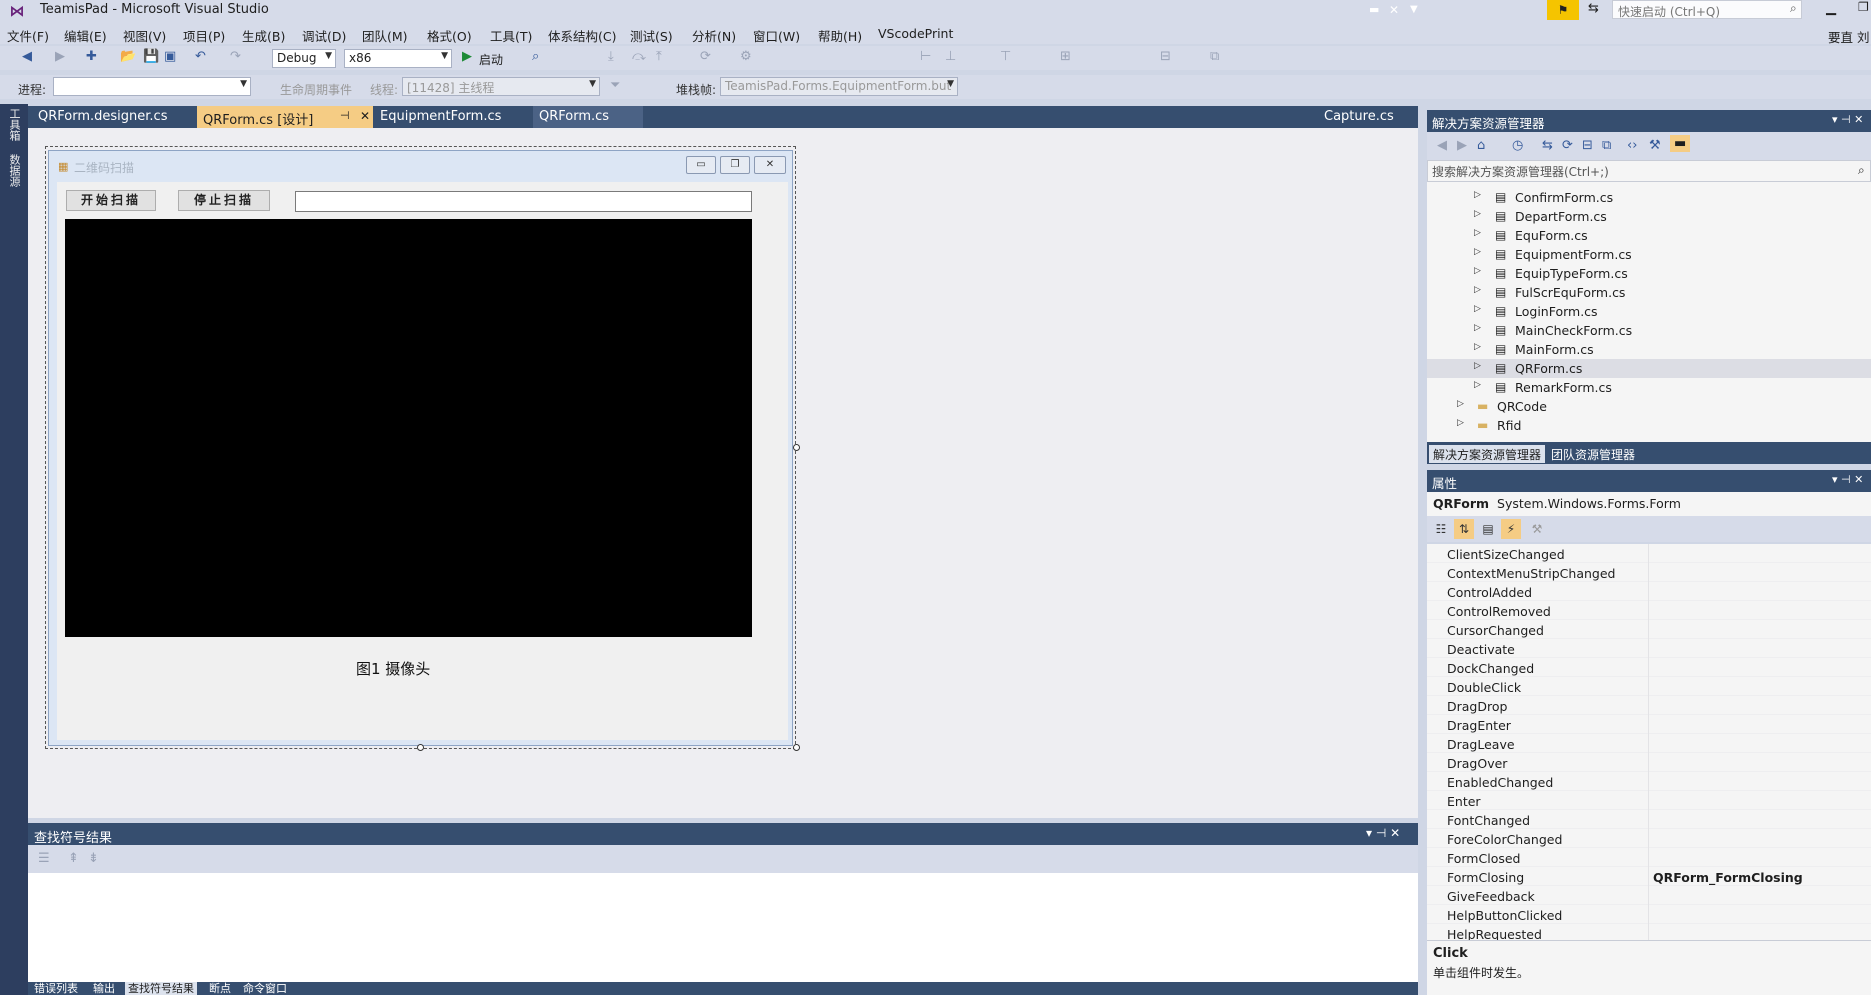 Image resolution: width=1871 pixels, height=995 pixels. What do you see at coordinates (398, 58) in the screenshot?
I see `platform-select: x86 ▼` at bounding box center [398, 58].